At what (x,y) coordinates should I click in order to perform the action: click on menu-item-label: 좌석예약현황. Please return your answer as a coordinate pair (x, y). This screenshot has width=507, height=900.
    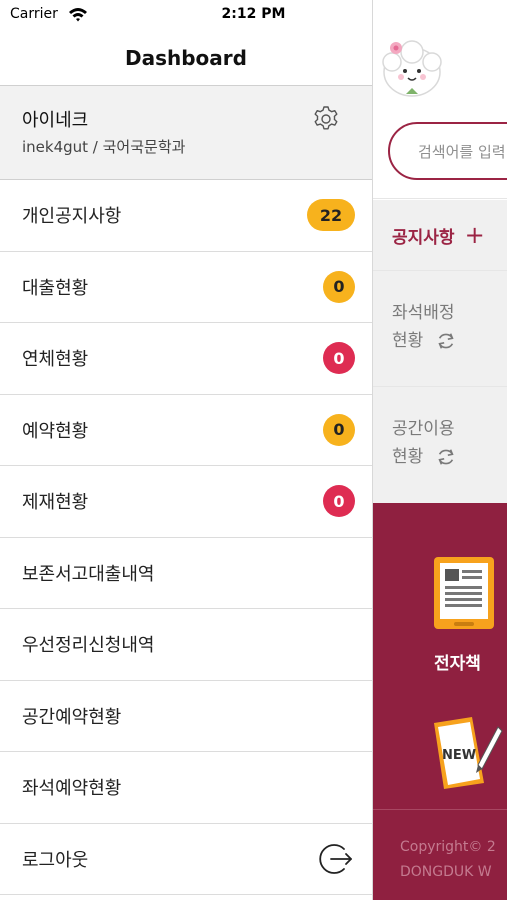
    Looking at the image, I should click on (72, 789).